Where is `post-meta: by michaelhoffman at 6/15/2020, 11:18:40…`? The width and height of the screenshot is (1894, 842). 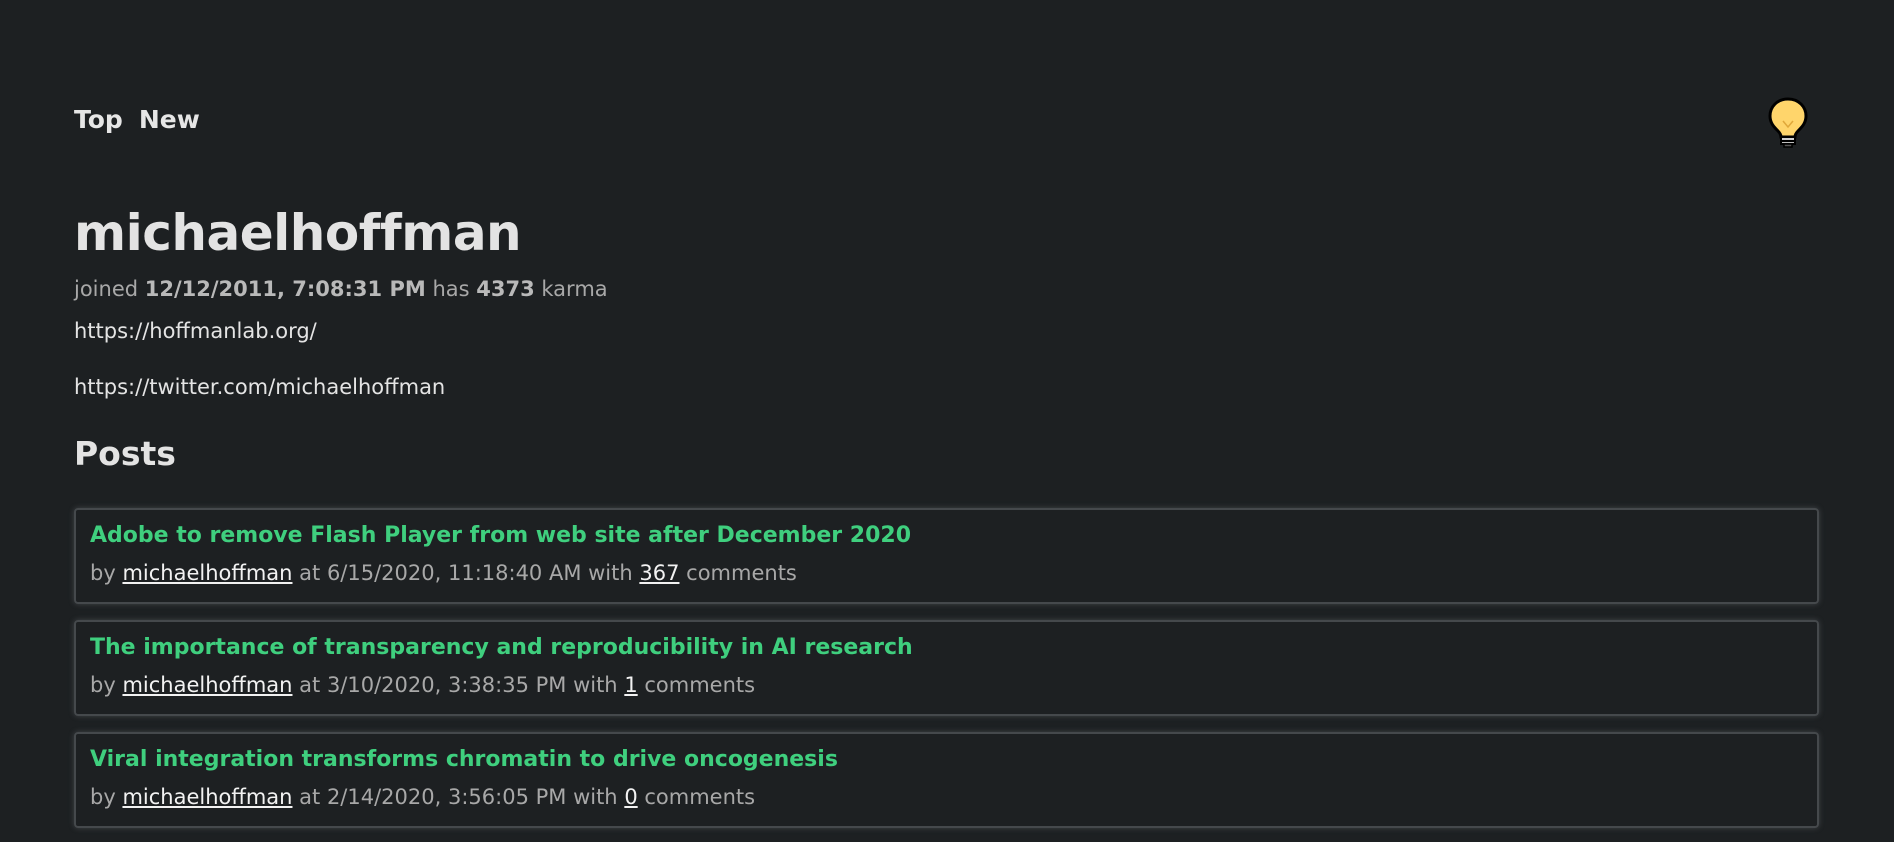
post-meta: by michaelhoffman at 6/15/2020, 11:18:40… is located at coordinates (946, 573).